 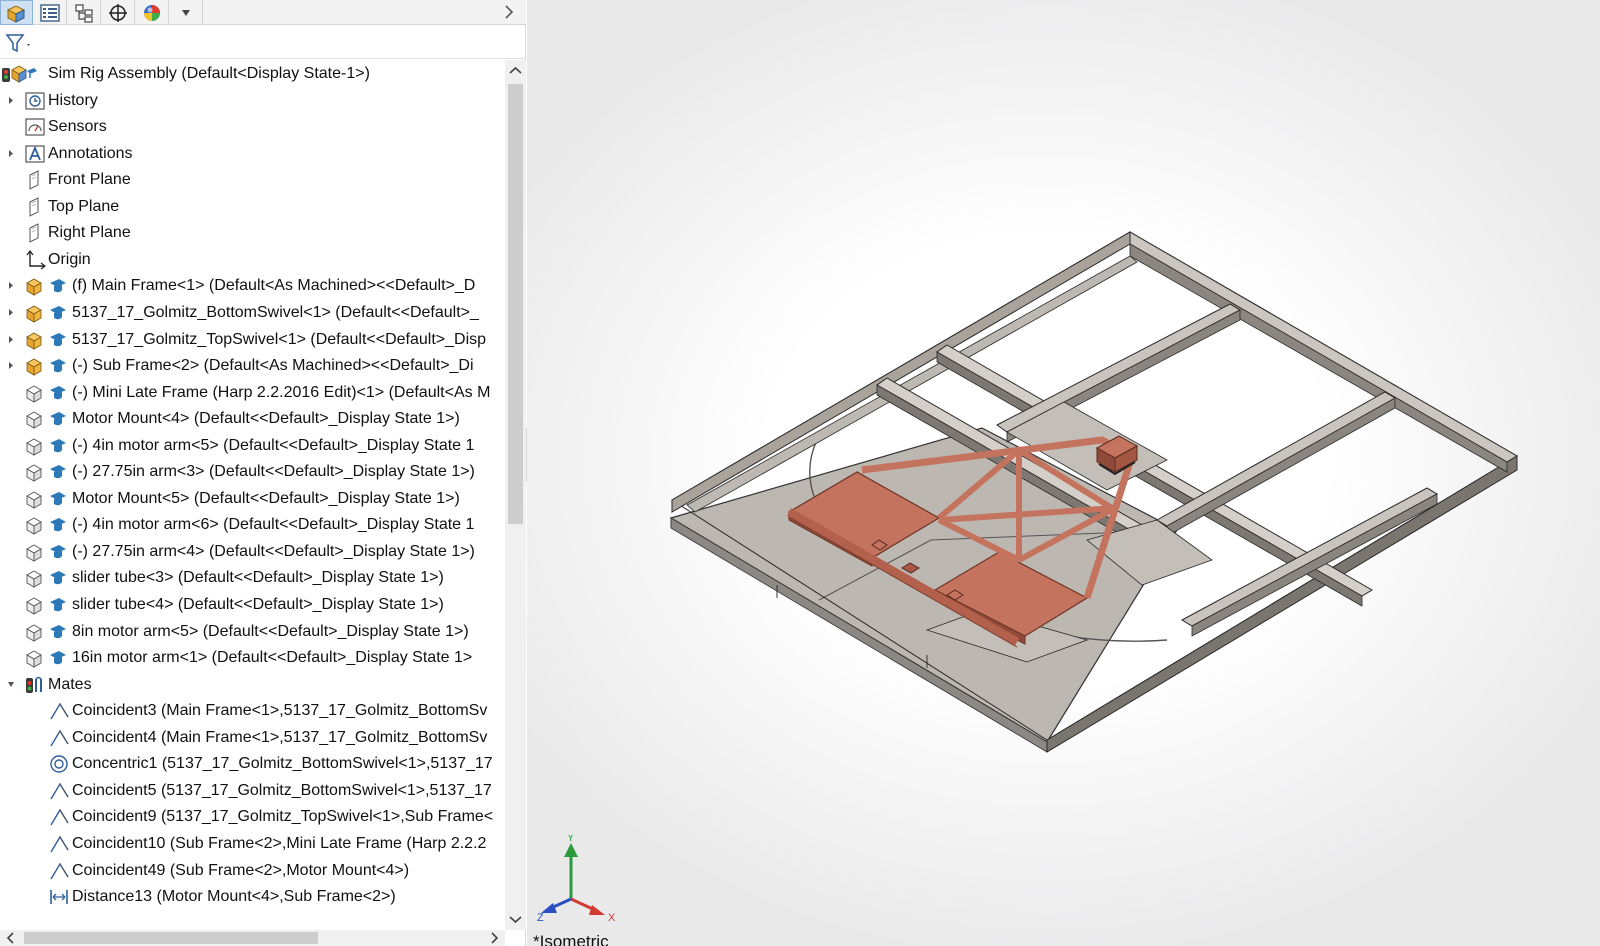 I want to click on axis-triad-icon: Y X Z, so click(x=576, y=878).